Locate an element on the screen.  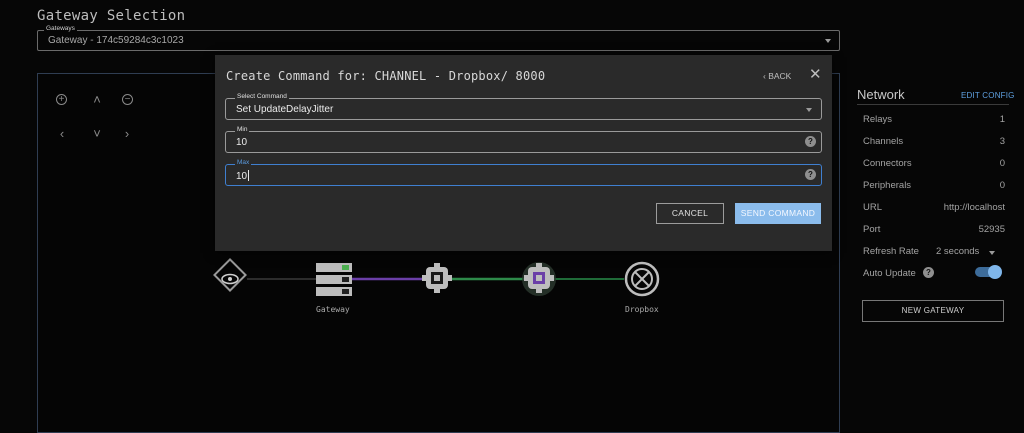
pan-left-button: ‹ is located at coordinates (62, 133).